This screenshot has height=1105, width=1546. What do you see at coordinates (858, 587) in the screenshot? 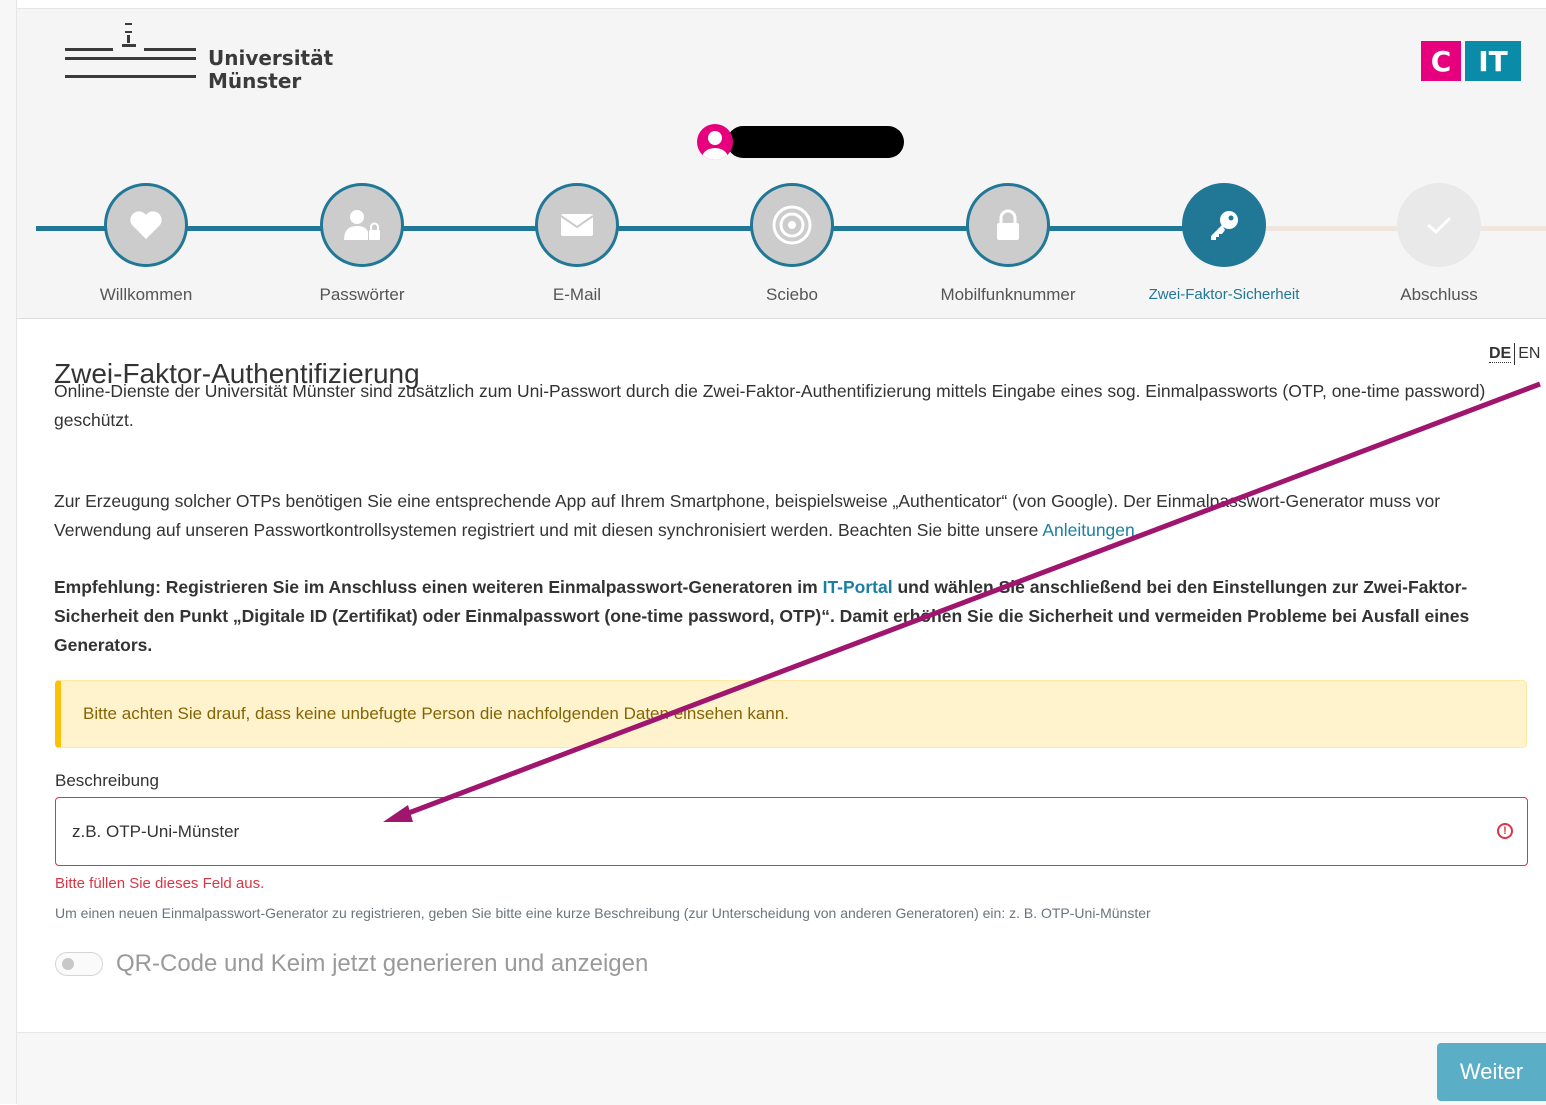
I see `it-portal-link: IT-Portal` at bounding box center [858, 587].